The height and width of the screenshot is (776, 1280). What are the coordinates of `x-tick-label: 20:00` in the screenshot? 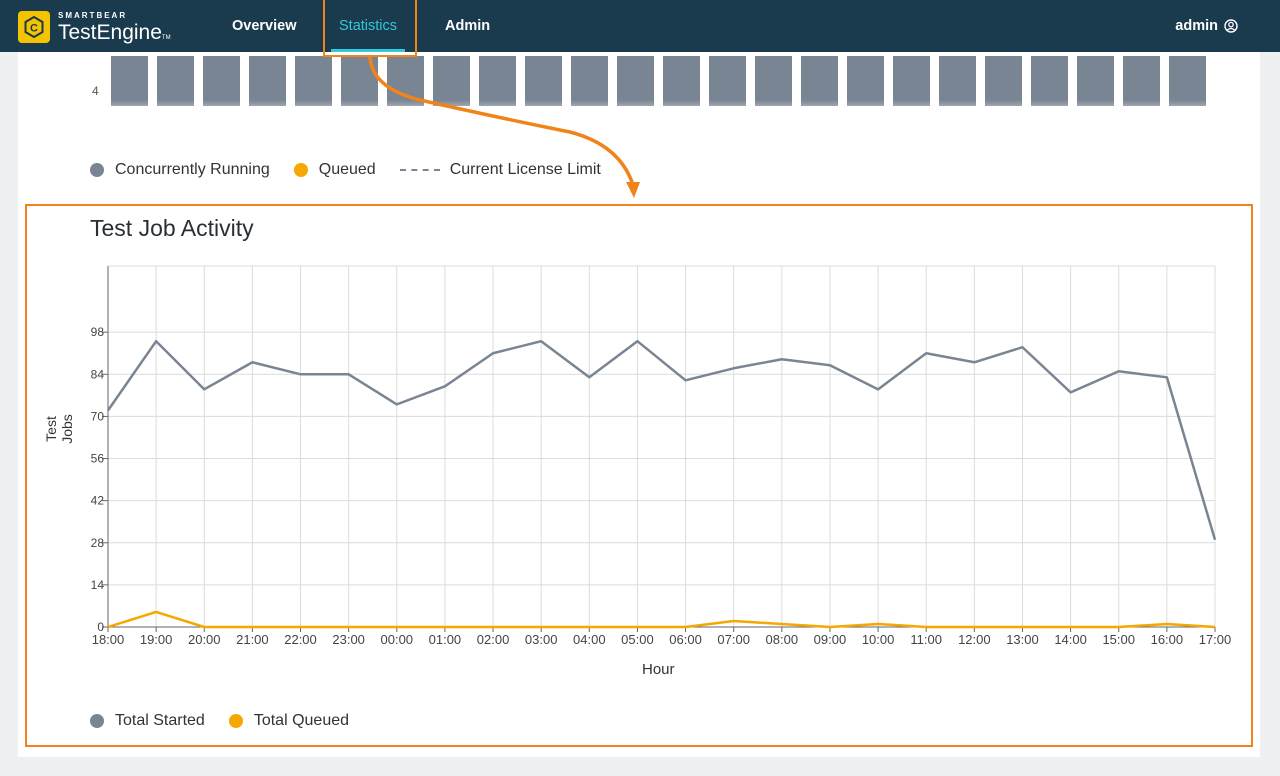 It's located at (204, 639).